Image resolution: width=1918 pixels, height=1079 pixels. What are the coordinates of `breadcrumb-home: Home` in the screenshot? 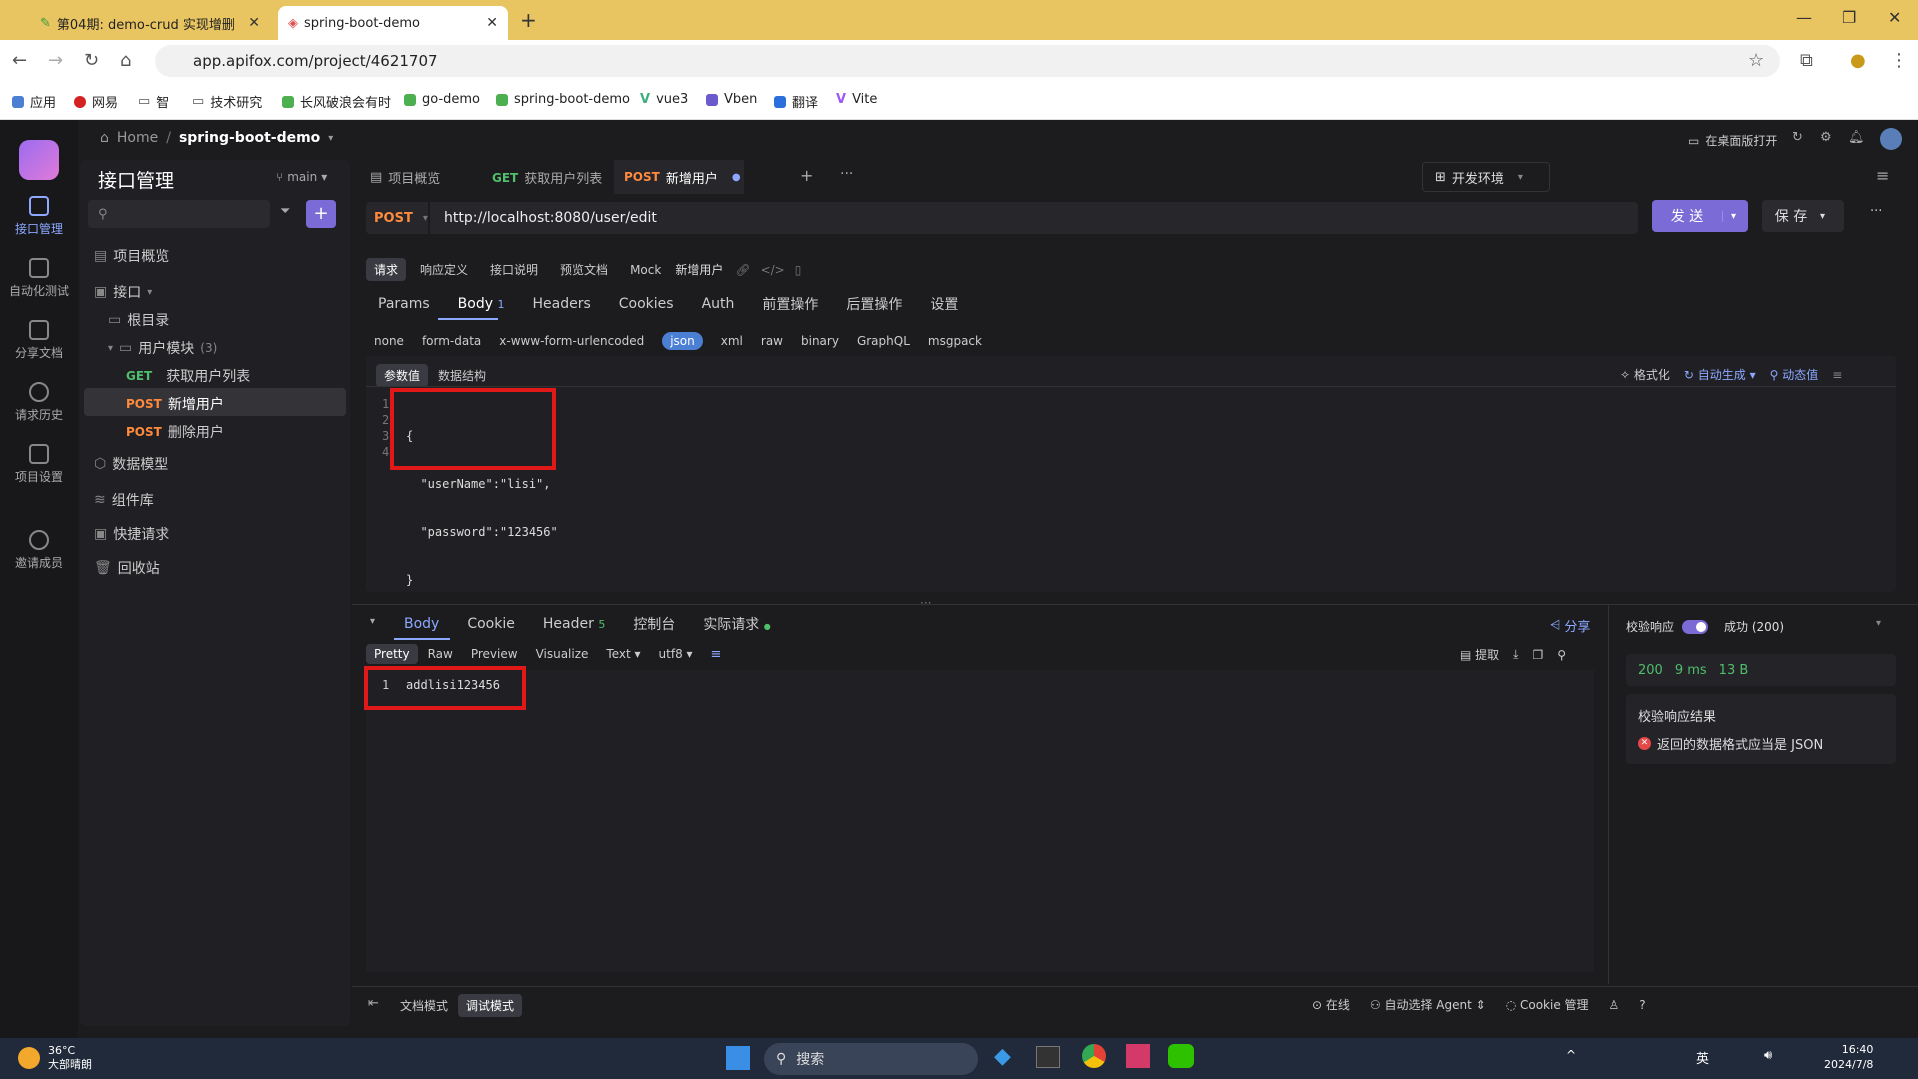 It's located at (137, 138).